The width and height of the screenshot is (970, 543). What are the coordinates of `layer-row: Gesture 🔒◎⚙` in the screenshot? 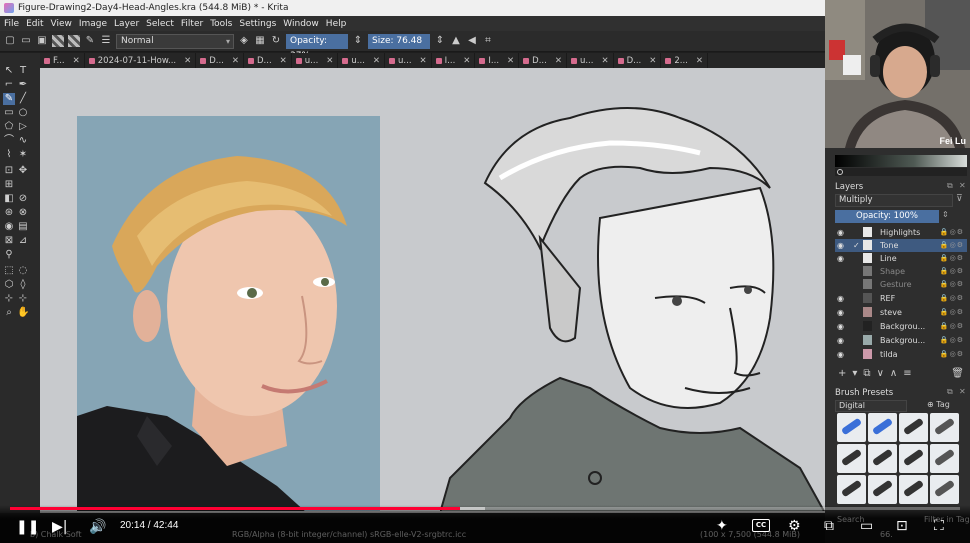 It's located at (901, 284).